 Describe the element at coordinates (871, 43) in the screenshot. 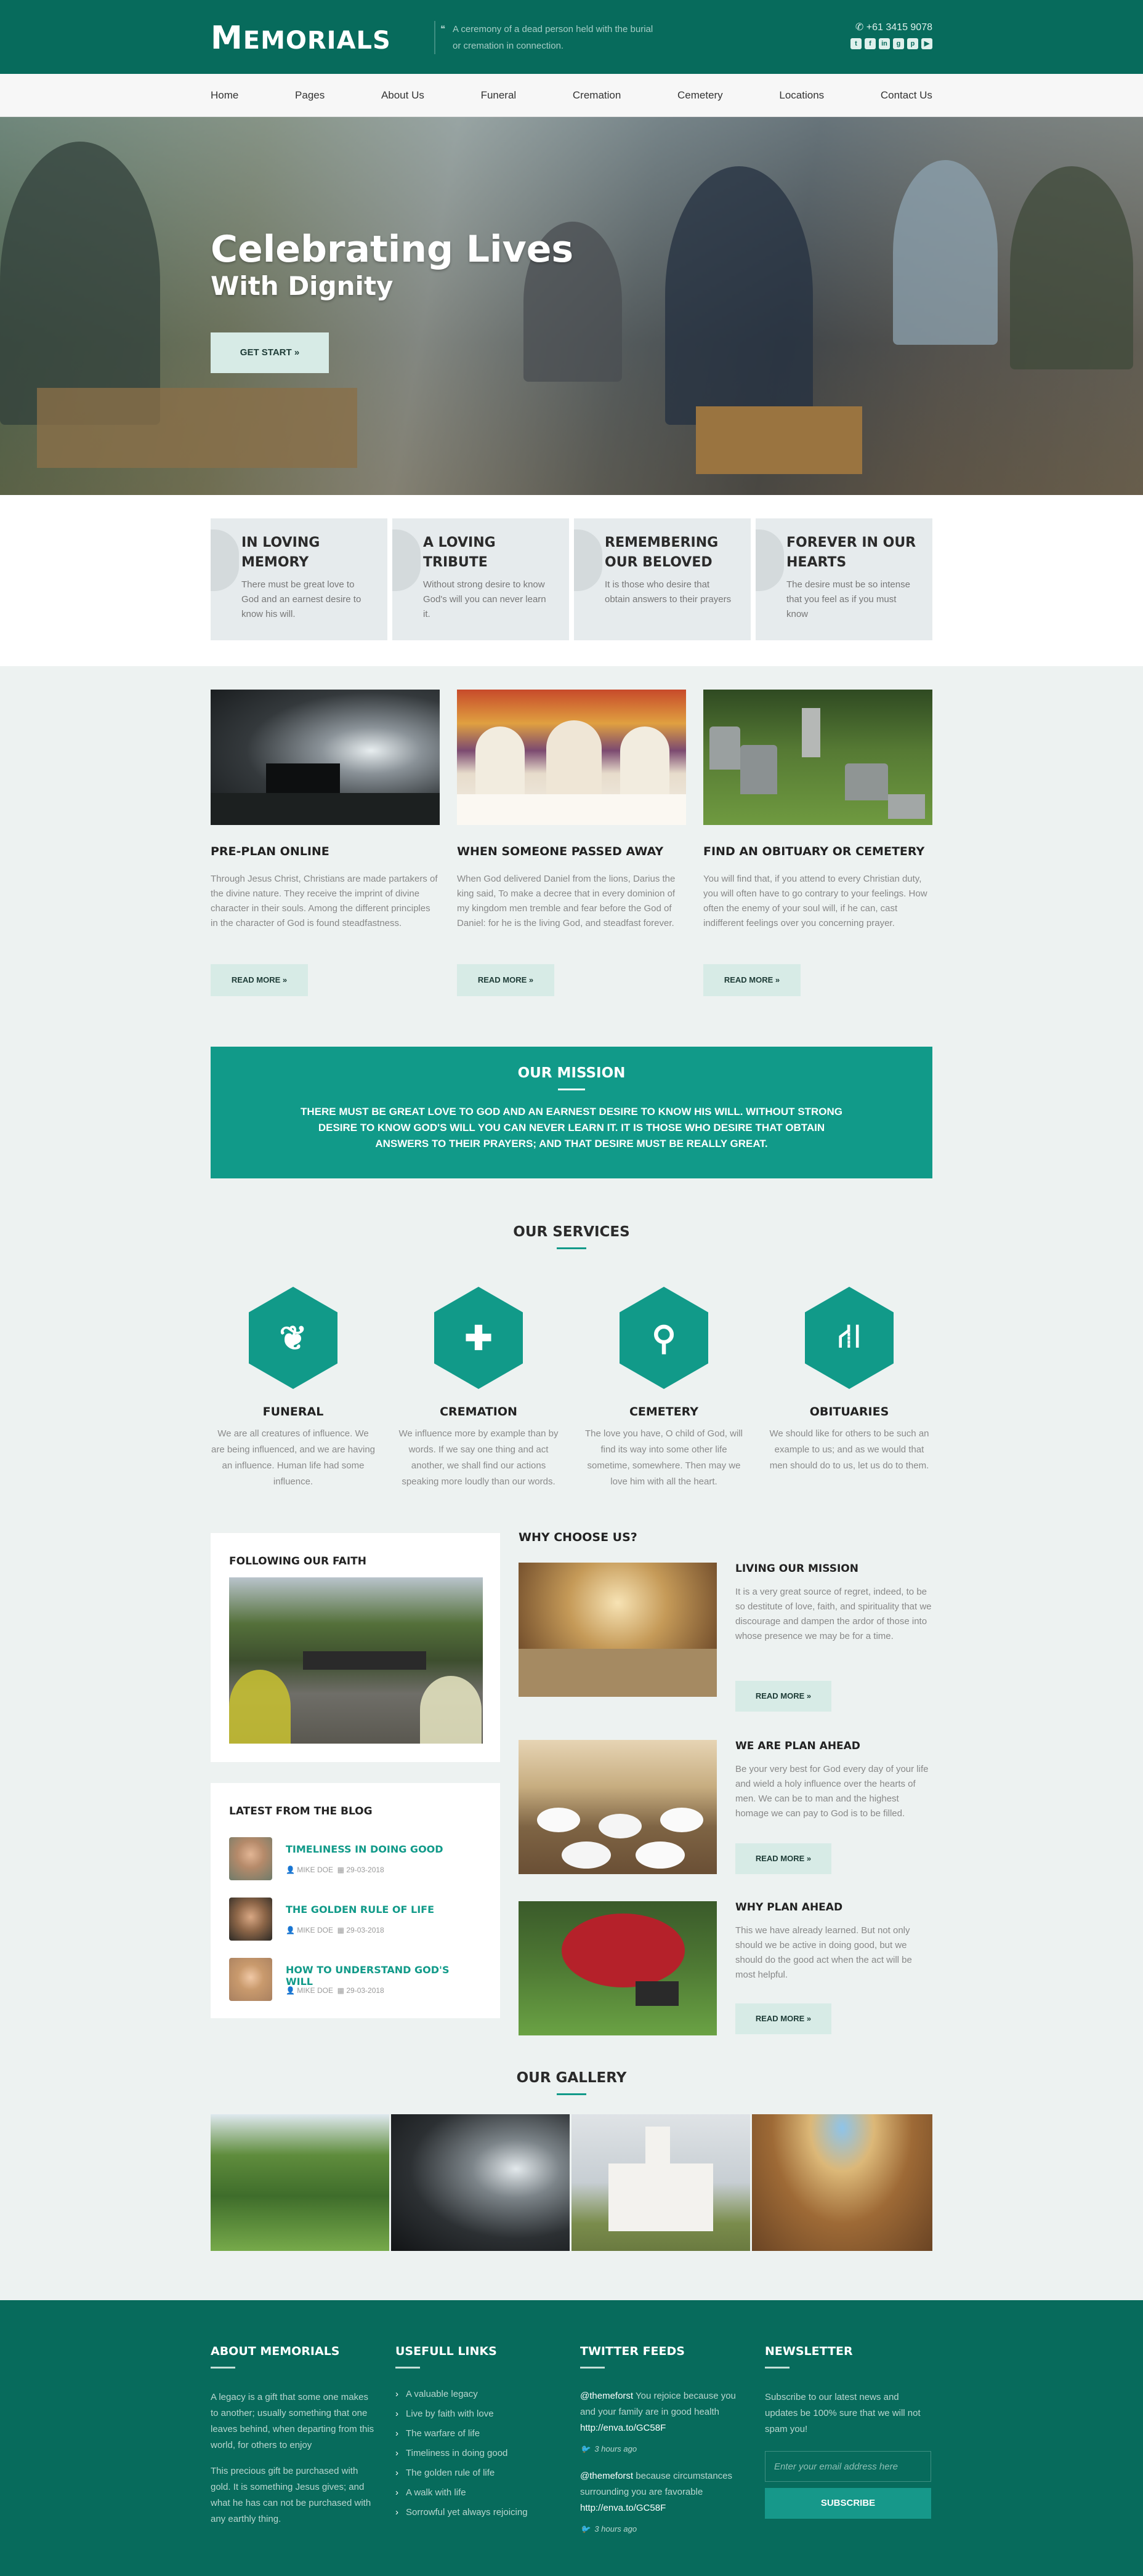

I see `facebook-icon: f` at that location.